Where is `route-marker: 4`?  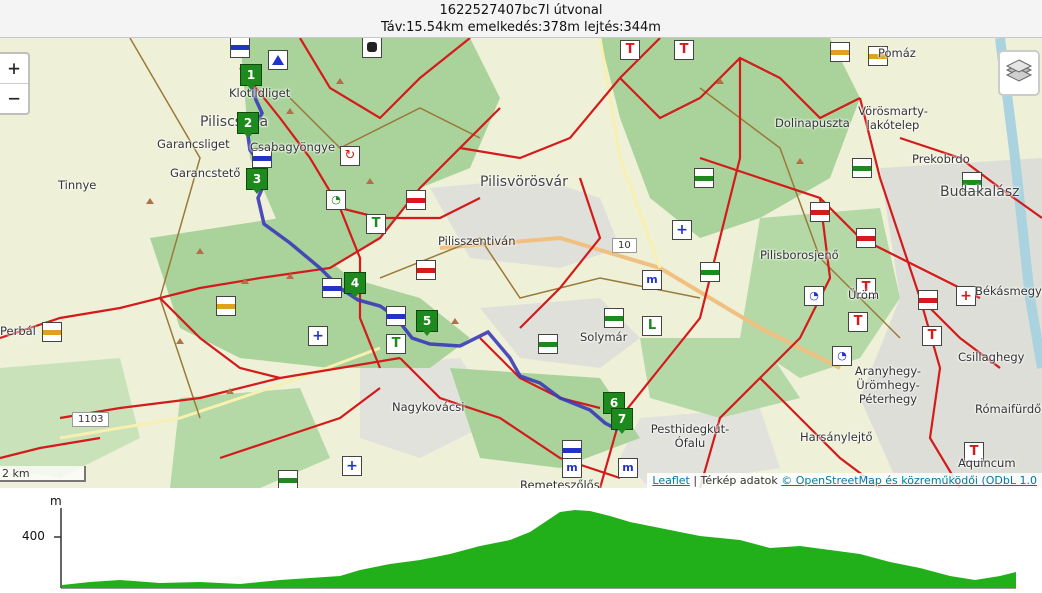
route-marker: 4 is located at coordinates (355, 285).